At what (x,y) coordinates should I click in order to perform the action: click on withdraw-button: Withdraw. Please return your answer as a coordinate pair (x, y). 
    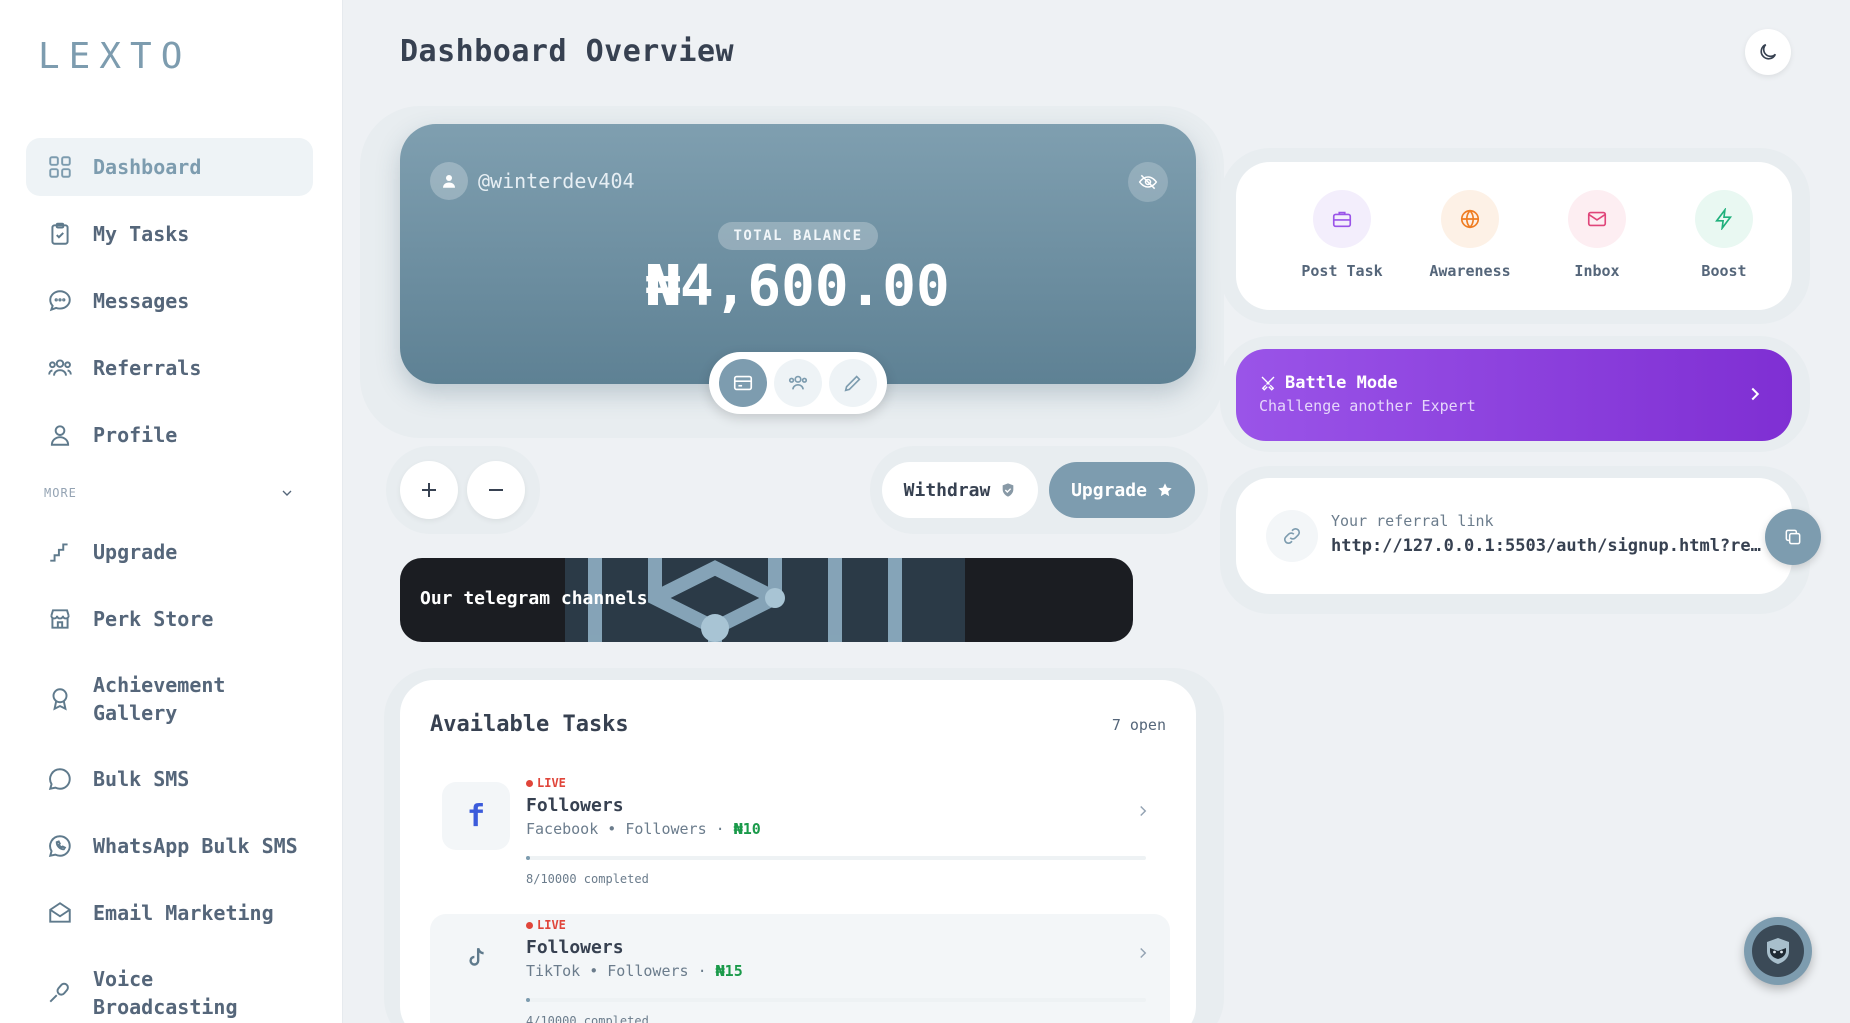
    Looking at the image, I should click on (960, 490).